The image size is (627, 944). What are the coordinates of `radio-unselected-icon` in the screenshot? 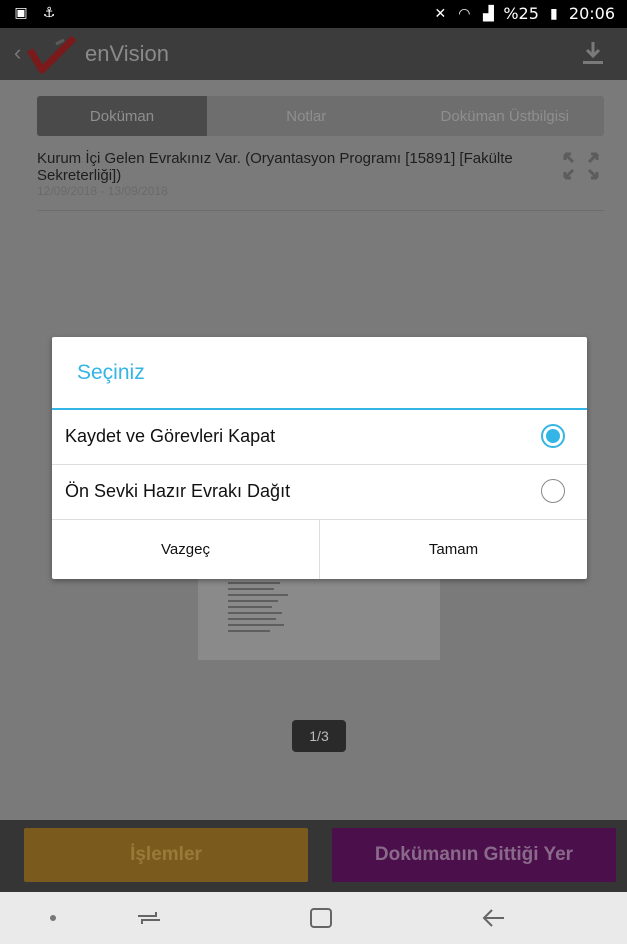 It's located at (553, 491).